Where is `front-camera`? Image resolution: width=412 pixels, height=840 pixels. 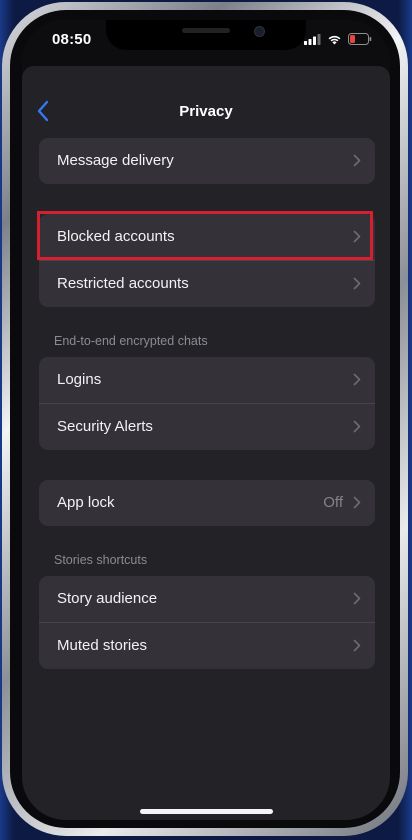 front-camera is located at coordinates (259, 31).